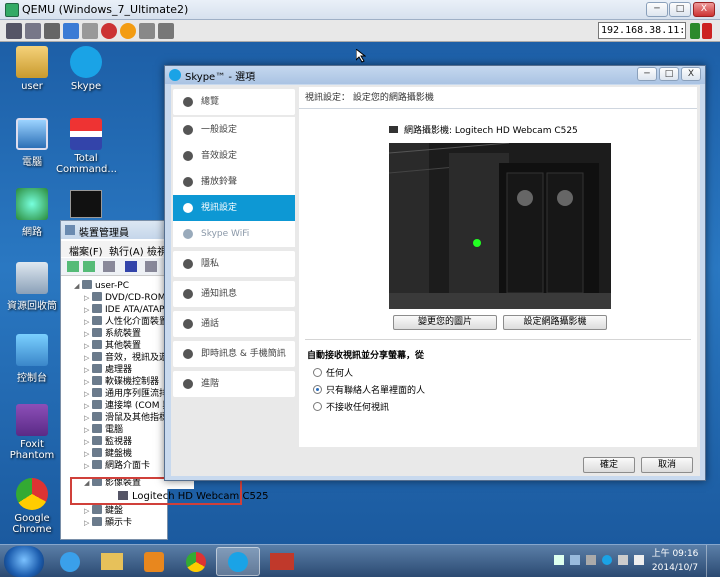 This screenshot has width=720, height=578. Describe the element at coordinates (109, 31) in the screenshot. I see `stop-icon` at that location.